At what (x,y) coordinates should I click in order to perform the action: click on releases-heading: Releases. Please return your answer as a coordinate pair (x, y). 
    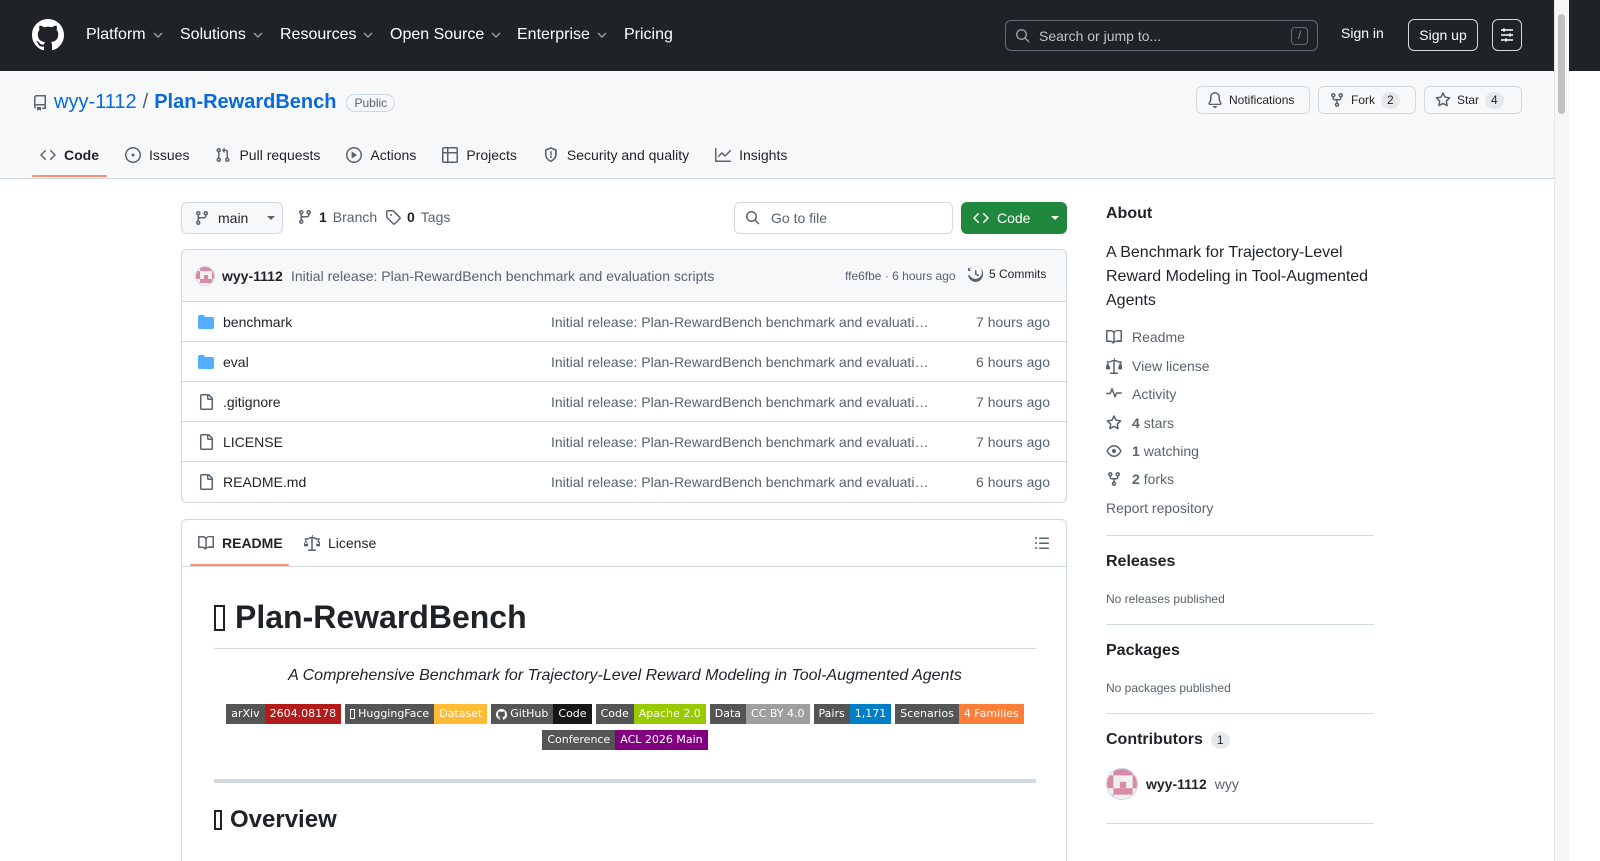
    Looking at the image, I should click on (1140, 562).